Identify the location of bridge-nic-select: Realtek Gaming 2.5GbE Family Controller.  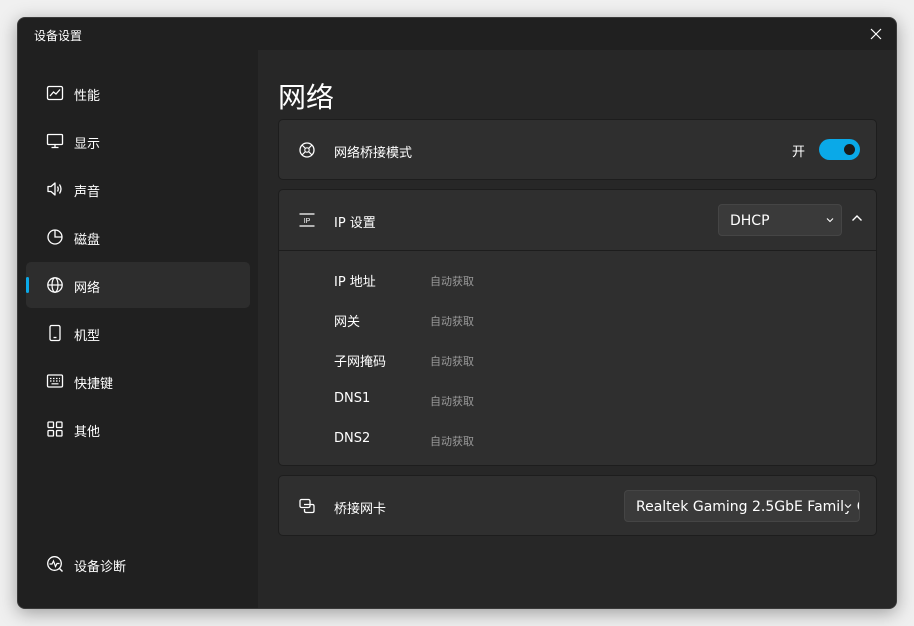
(742, 506).